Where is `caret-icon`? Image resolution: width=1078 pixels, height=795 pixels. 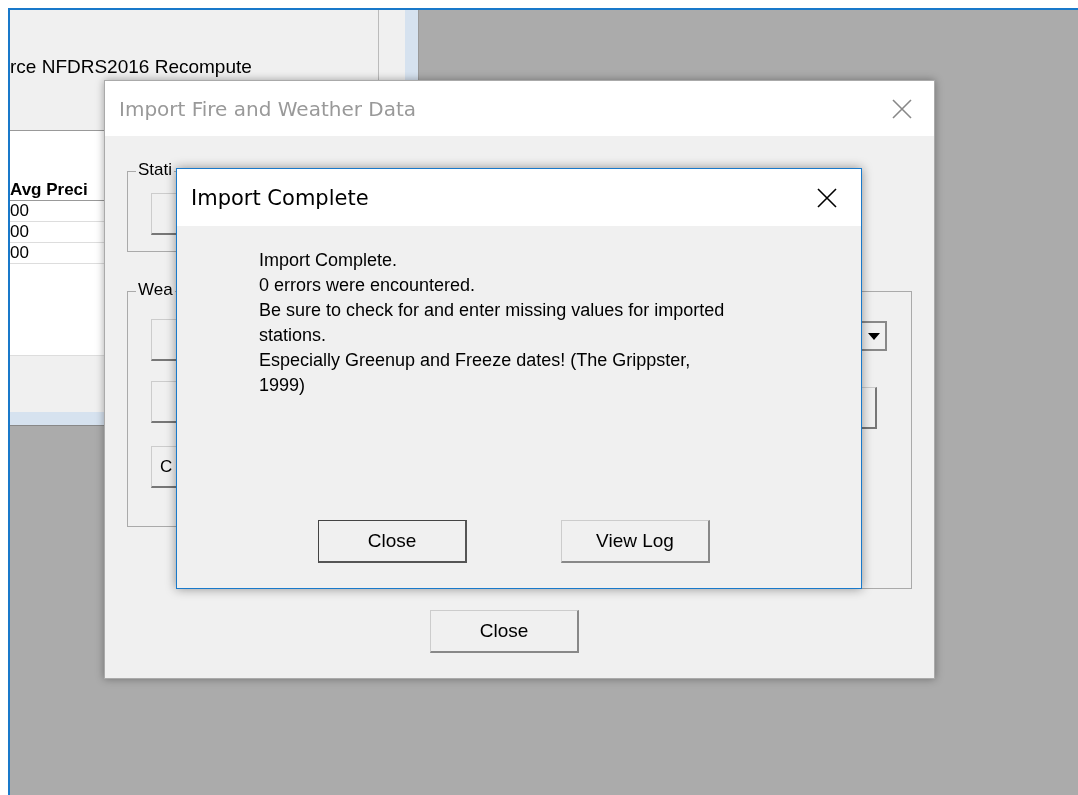 caret-icon is located at coordinates (874, 336).